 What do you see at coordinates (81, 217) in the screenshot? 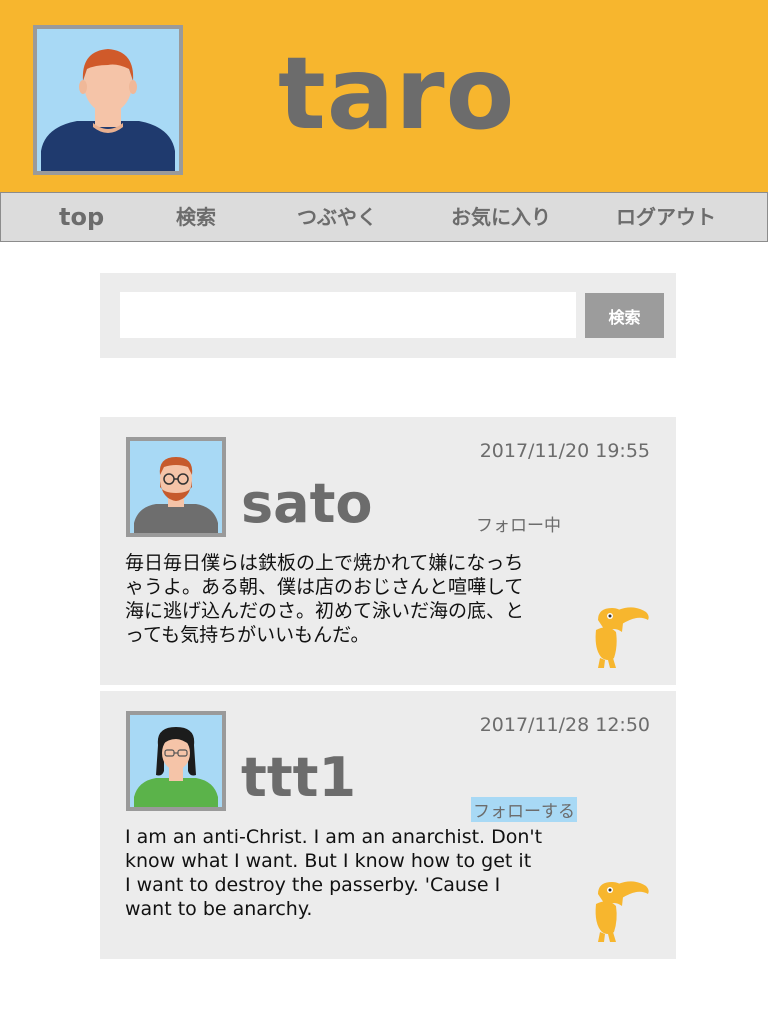
I see `nav-item-top: top` at bounding box center [81, 217].